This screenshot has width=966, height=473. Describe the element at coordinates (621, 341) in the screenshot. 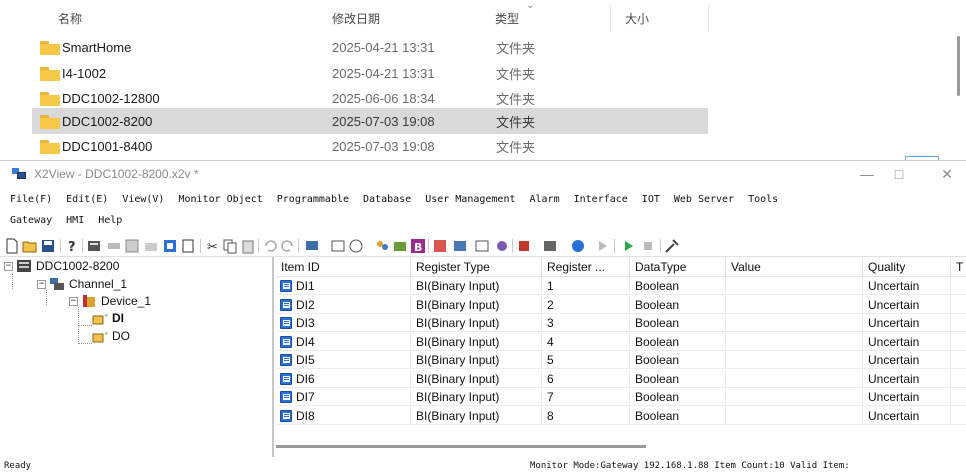

I see `table-row: DI4 BI(Binary Input) 4 Boolean Uncertain` at that location.